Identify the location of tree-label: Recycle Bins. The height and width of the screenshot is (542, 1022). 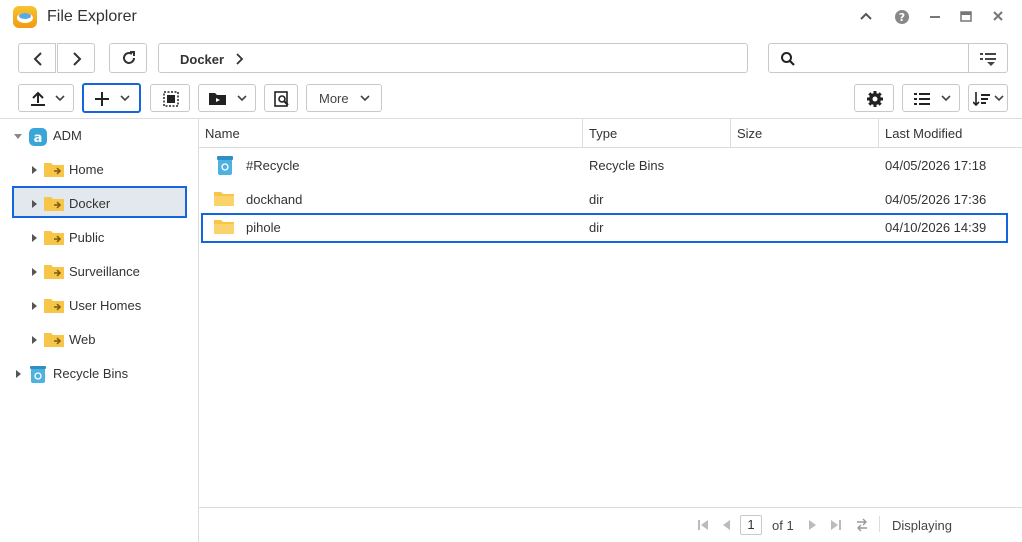
(91, 373).